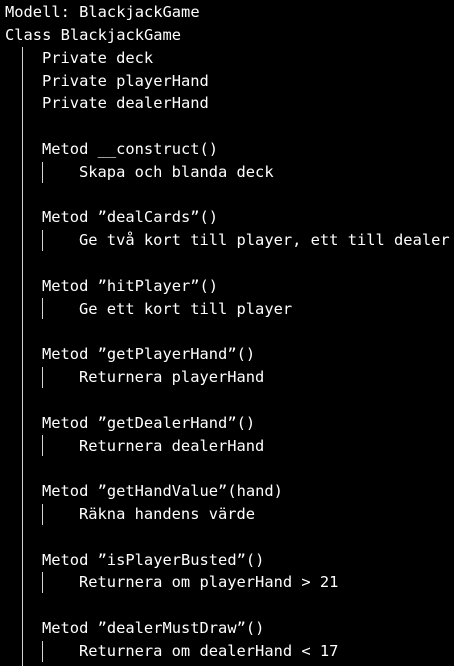 This screenshot has width=454, height=666. Describe the element at coordinates (125, 103) in the screenshot. I see `field-declaration: Private dealerHand` at that location.